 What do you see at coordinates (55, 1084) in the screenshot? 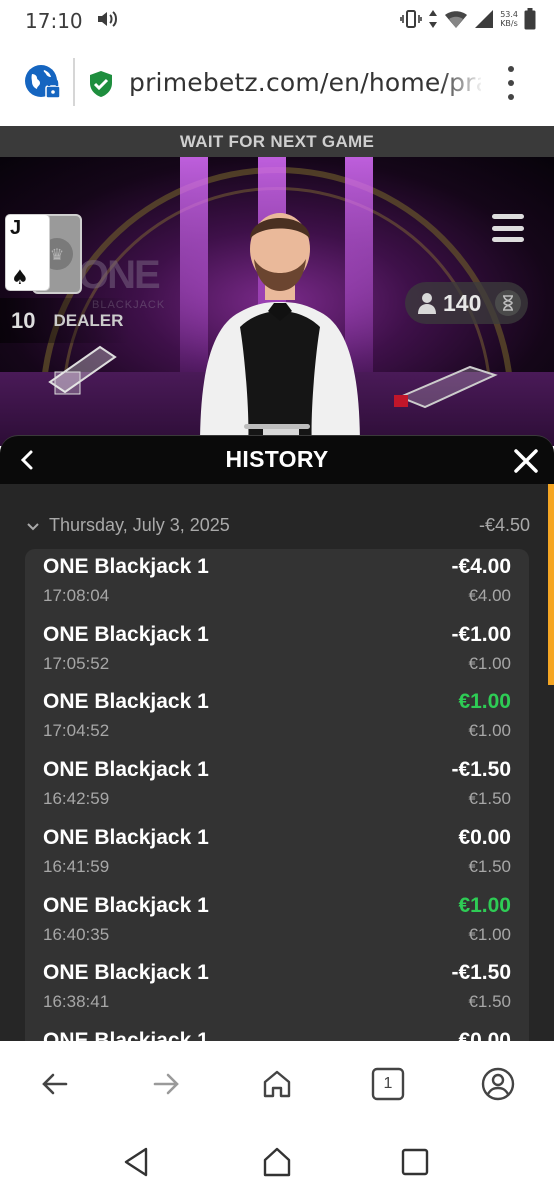
I see `back-arrow-icon` at bounding box center [55, 1084].